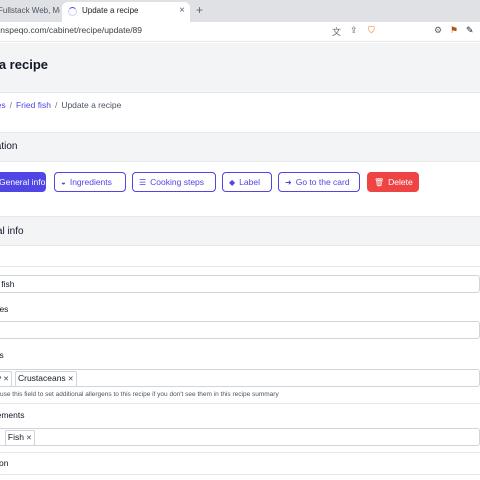  Describe the element at coordinates (371, 30) in the screenshot. I see `brave-shield-icon: ⛉` at that location.